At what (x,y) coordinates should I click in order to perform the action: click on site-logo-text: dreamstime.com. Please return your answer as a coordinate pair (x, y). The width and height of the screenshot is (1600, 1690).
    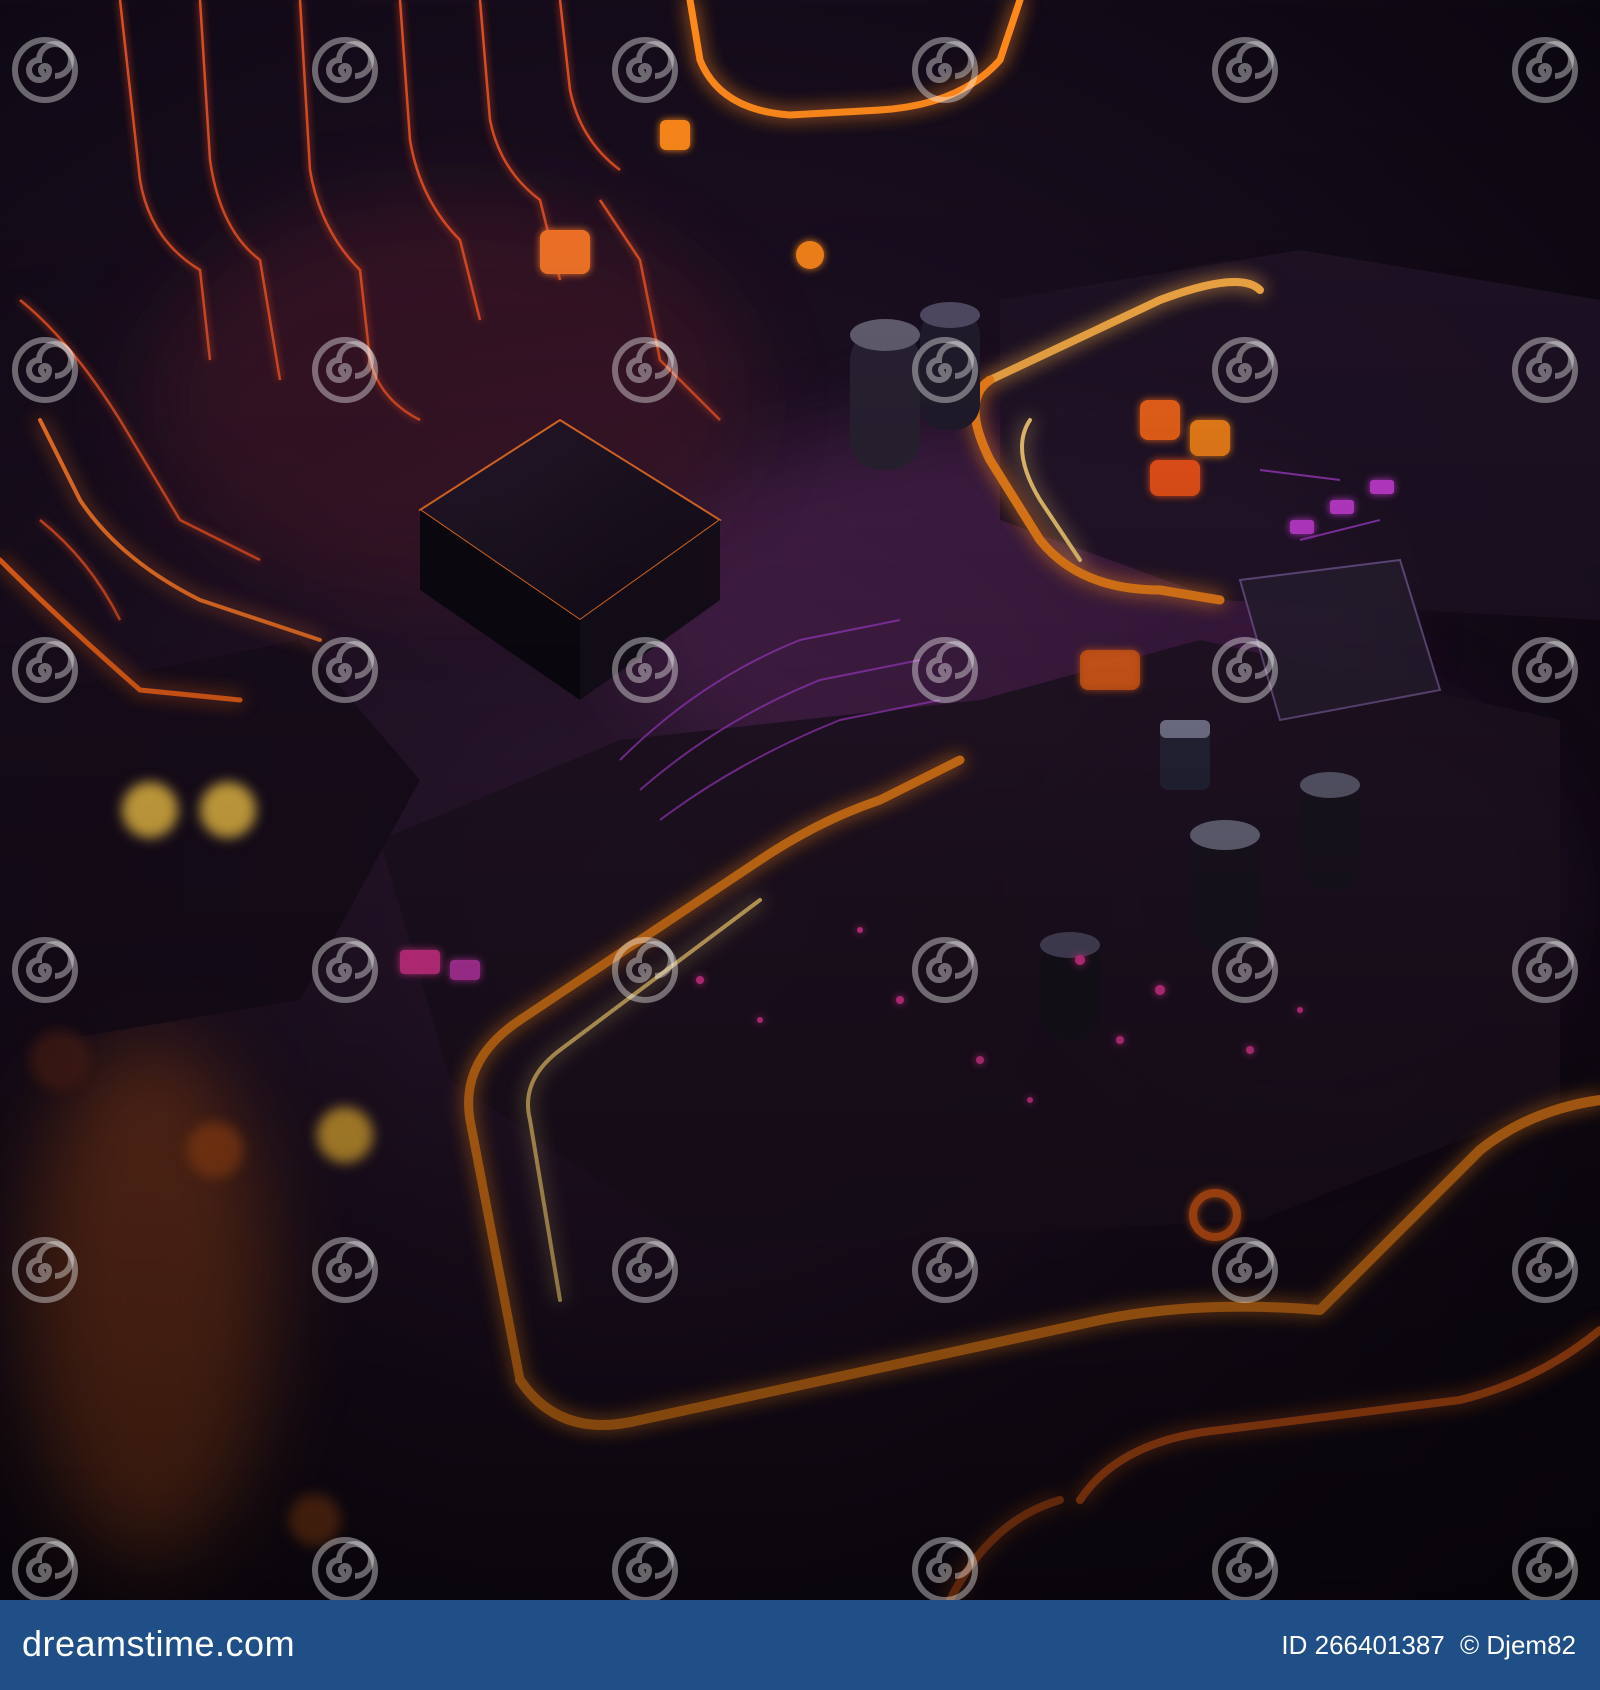
    Looking at the image, I should click on (158, 1644).